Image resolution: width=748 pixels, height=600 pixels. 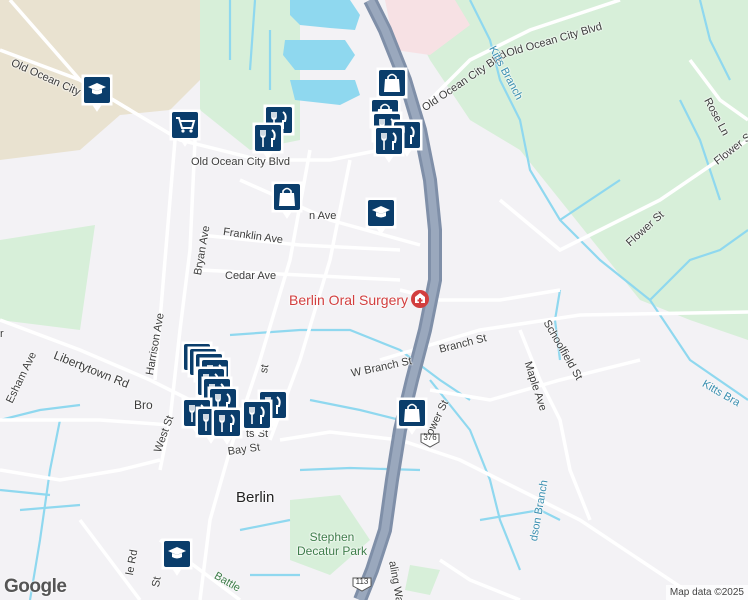 I want to click on town-label: Berlin, so click(x=255, y=497).